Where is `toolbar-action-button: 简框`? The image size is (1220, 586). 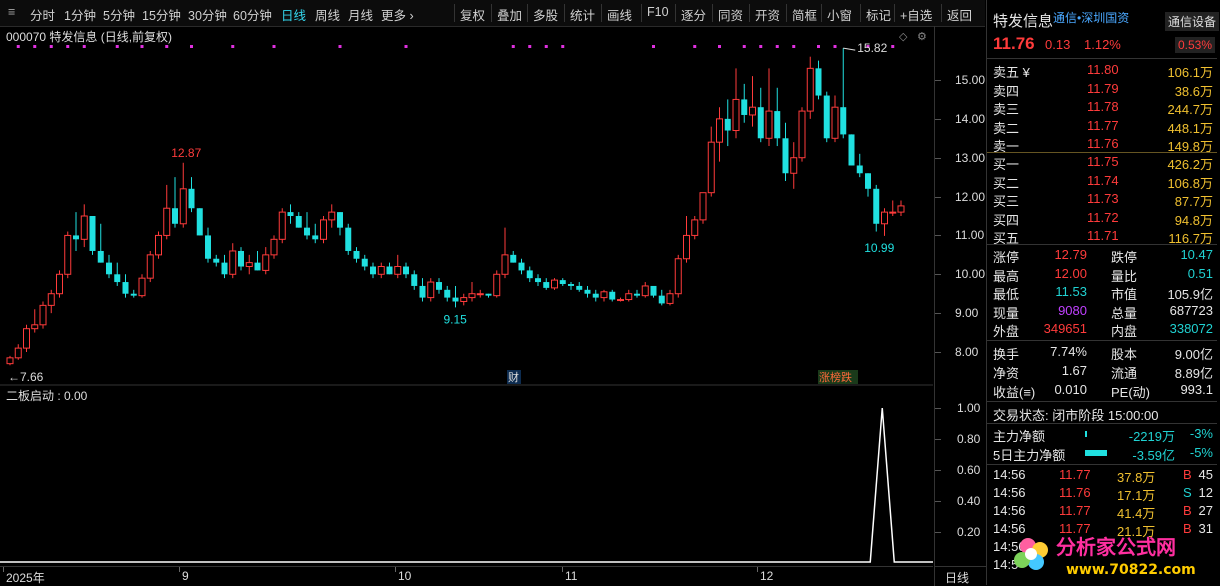
toolbar-action-button: 简框 is located at coordinates (804, 14).